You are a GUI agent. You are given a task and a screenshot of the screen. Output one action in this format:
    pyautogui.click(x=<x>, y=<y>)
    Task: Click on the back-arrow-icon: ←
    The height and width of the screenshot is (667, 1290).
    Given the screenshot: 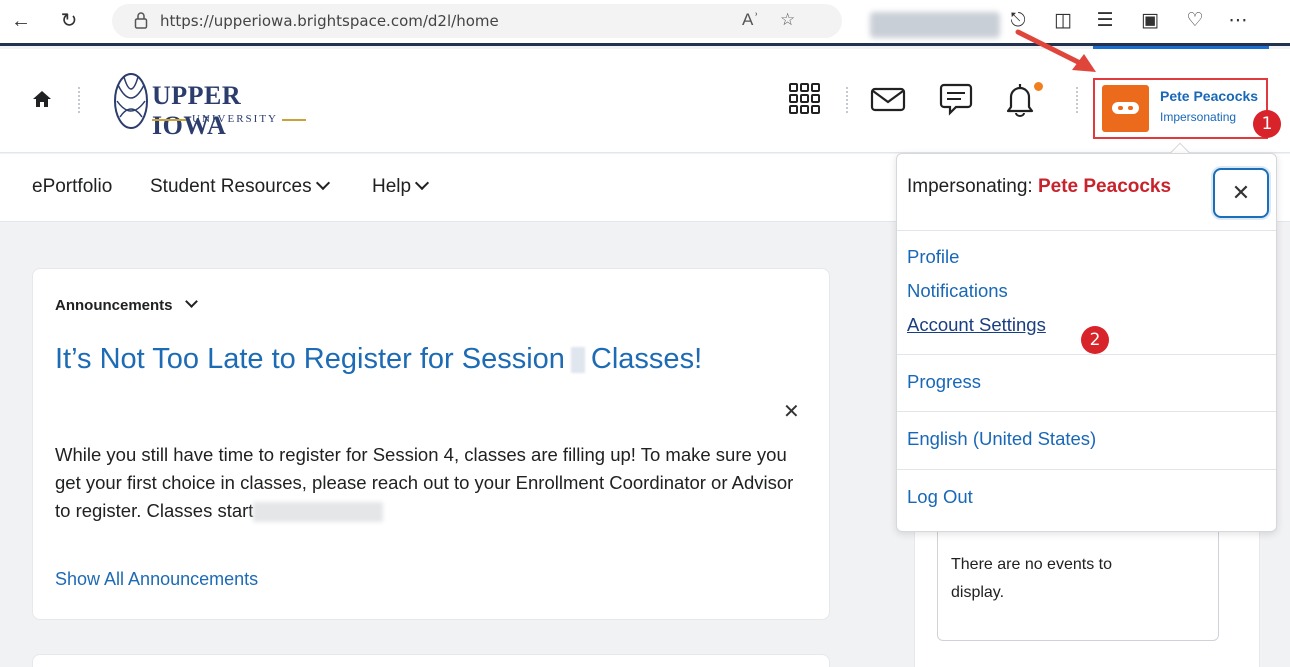 What is the action you would take?
    pyautogui.click(x=21, y=21)
    